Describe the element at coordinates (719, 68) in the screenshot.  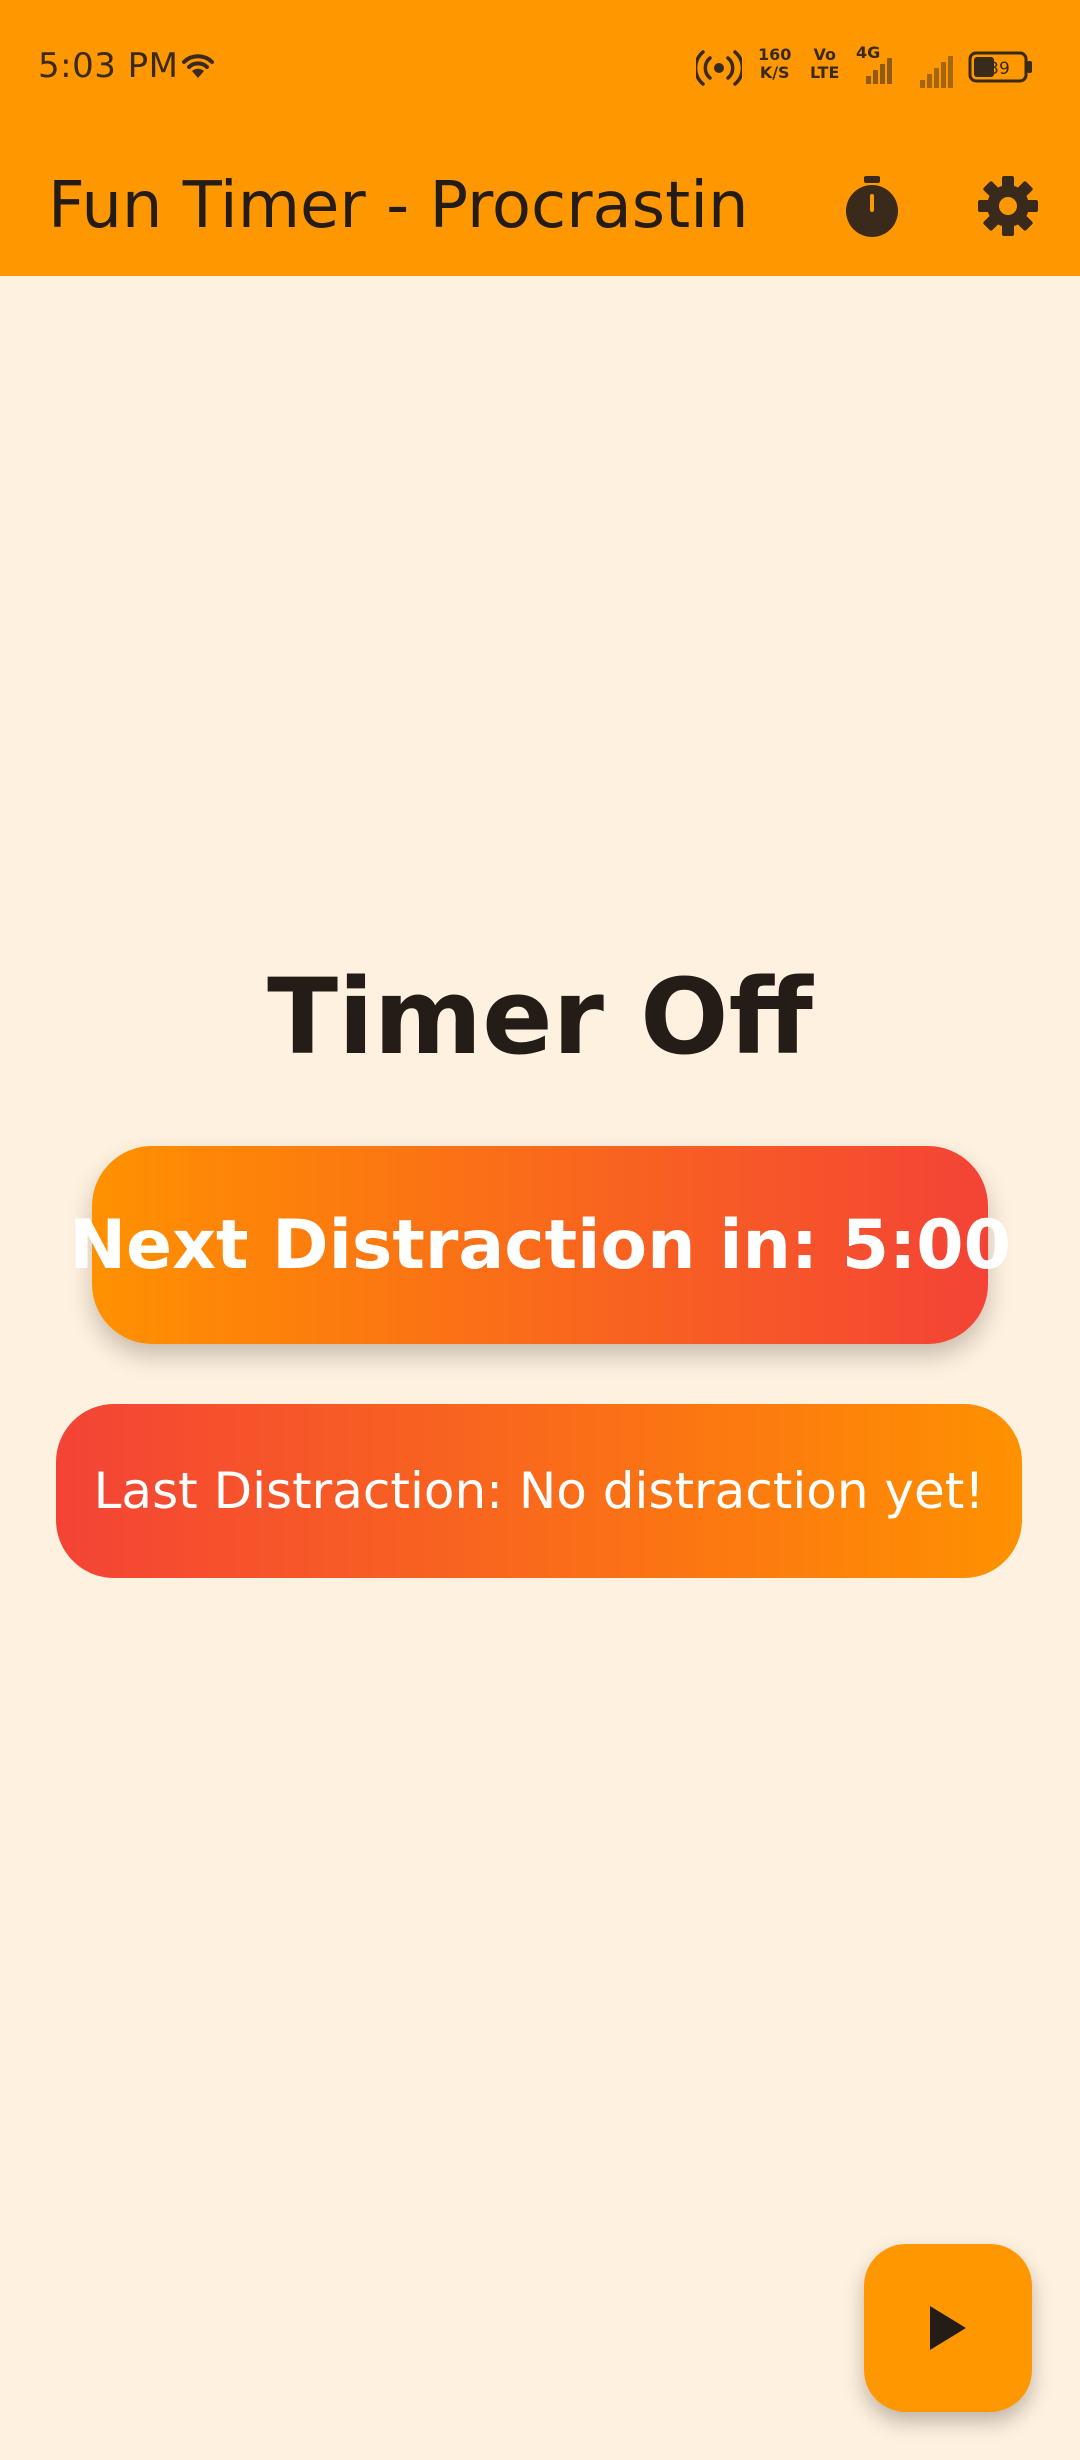
I see `hotspot-icon` at that location.